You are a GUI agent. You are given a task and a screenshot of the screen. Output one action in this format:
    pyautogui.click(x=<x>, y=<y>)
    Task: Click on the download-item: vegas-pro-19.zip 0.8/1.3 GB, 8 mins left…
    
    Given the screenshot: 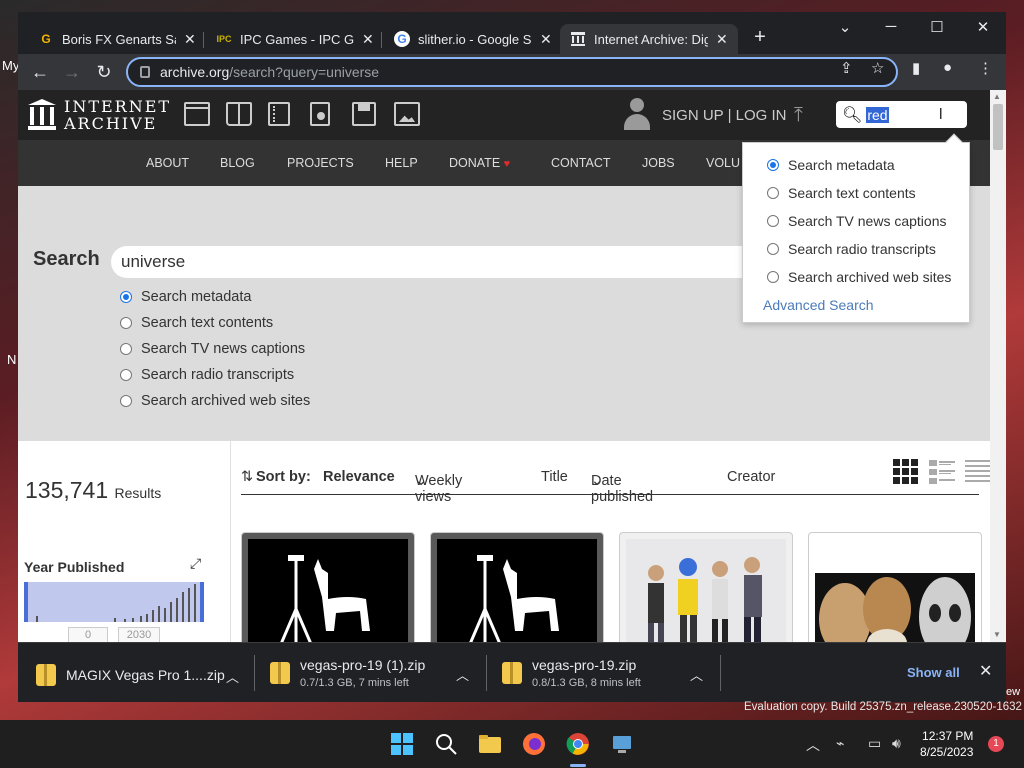 What is the action you would take?
    pyautogui.click(x=612, y=673)
    